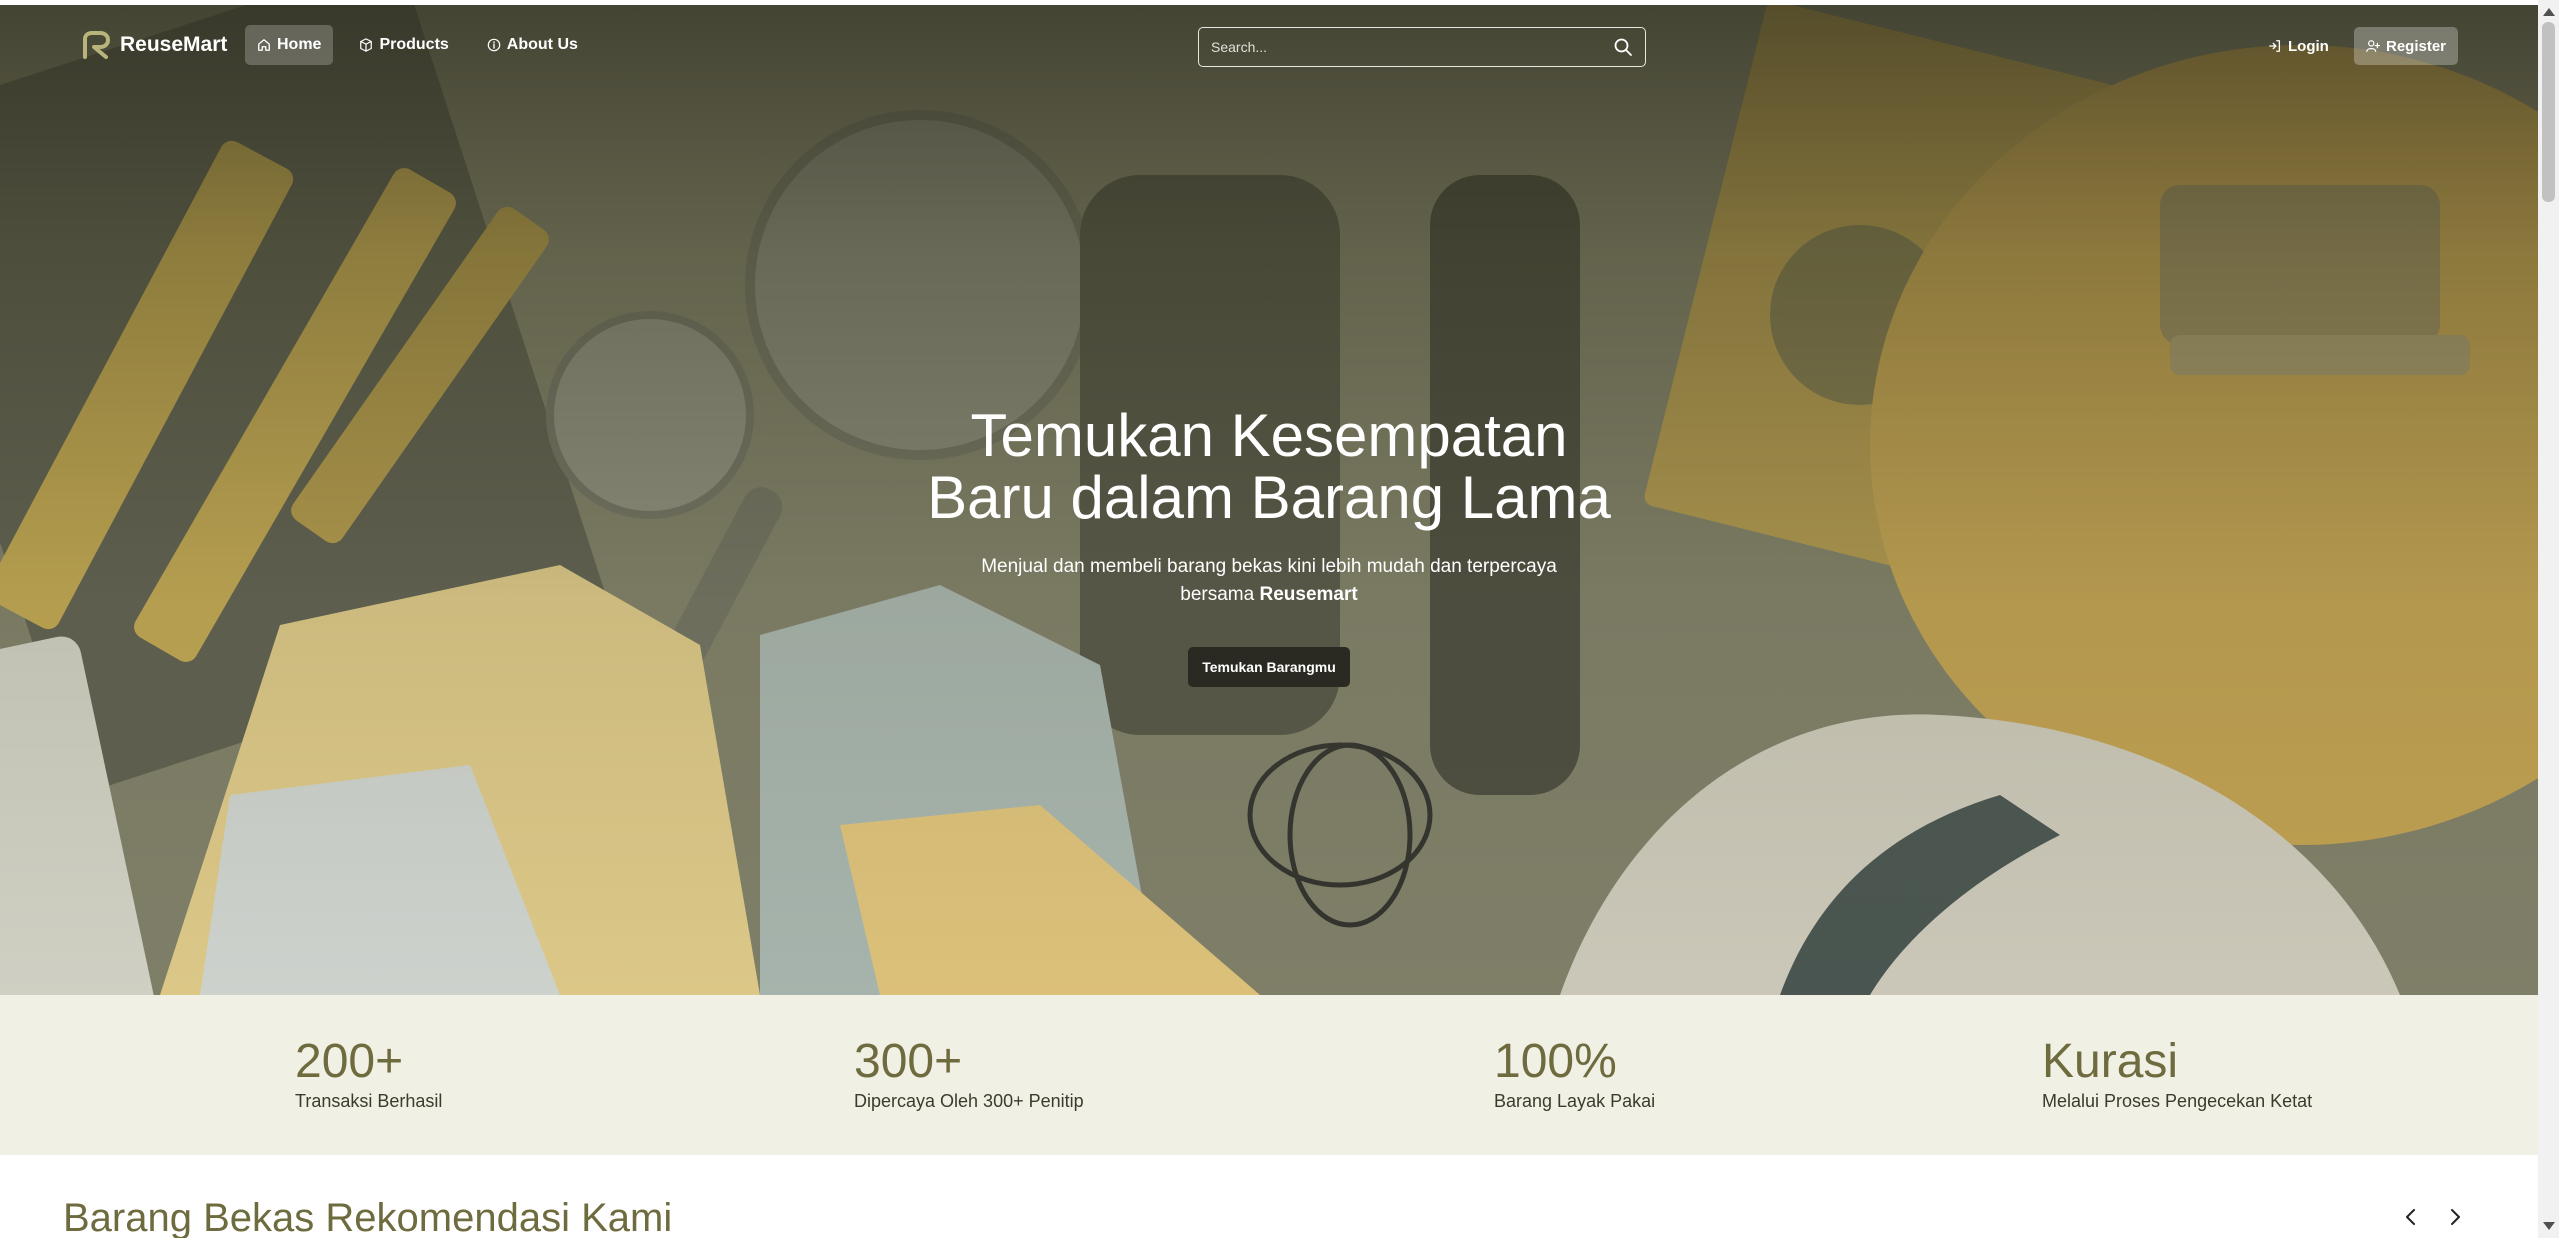  I want to click on stat-curation: Kurasi Melalui Proses Pengecekan Ketat, so click(2177, 1073).